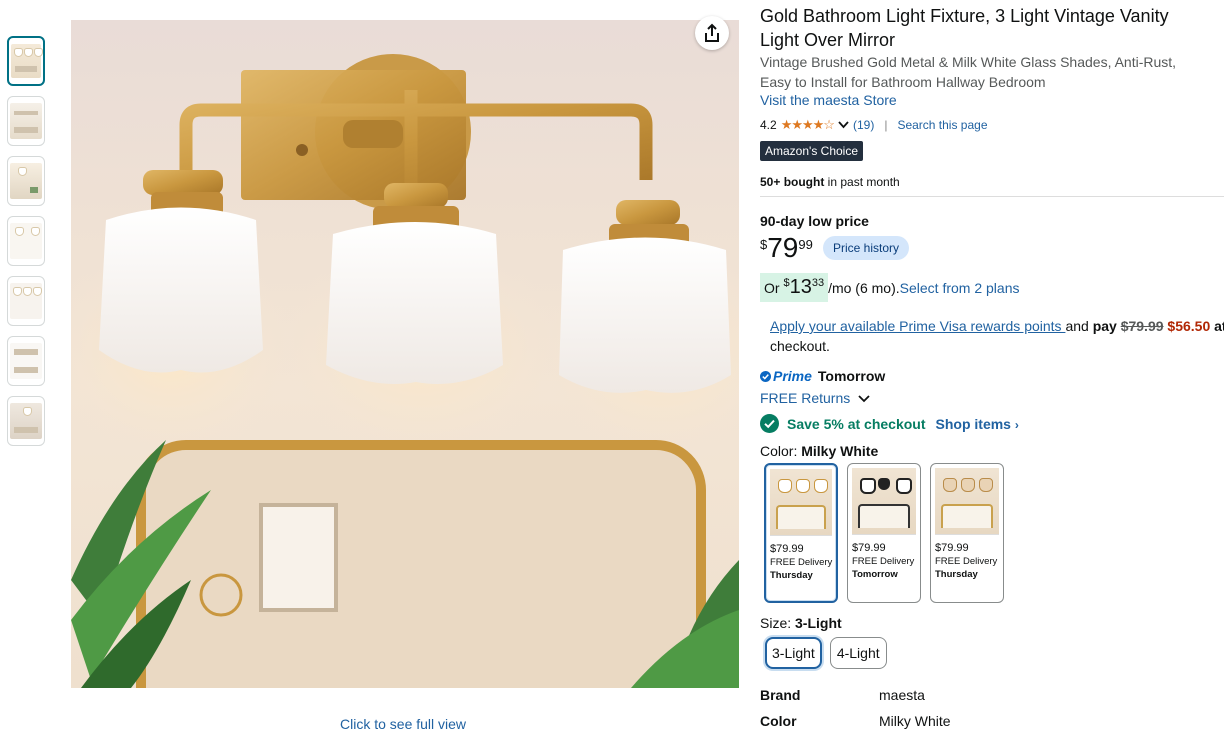 The image size is (1224, 732). What do you see at coordinates (826, 653) in the screenshot?
I see `size-options: 3-Light 4-Light` at bounding box center [826, 653].